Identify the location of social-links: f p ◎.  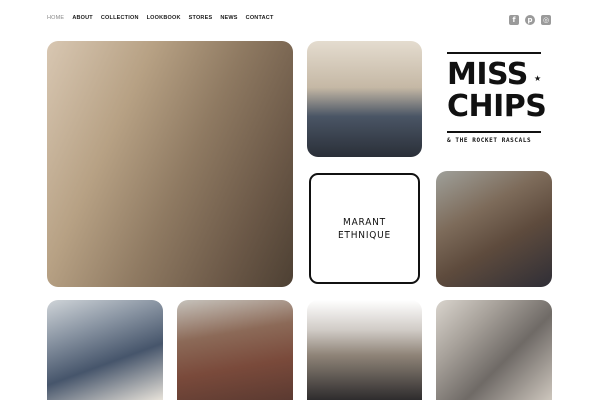
(530, 20).